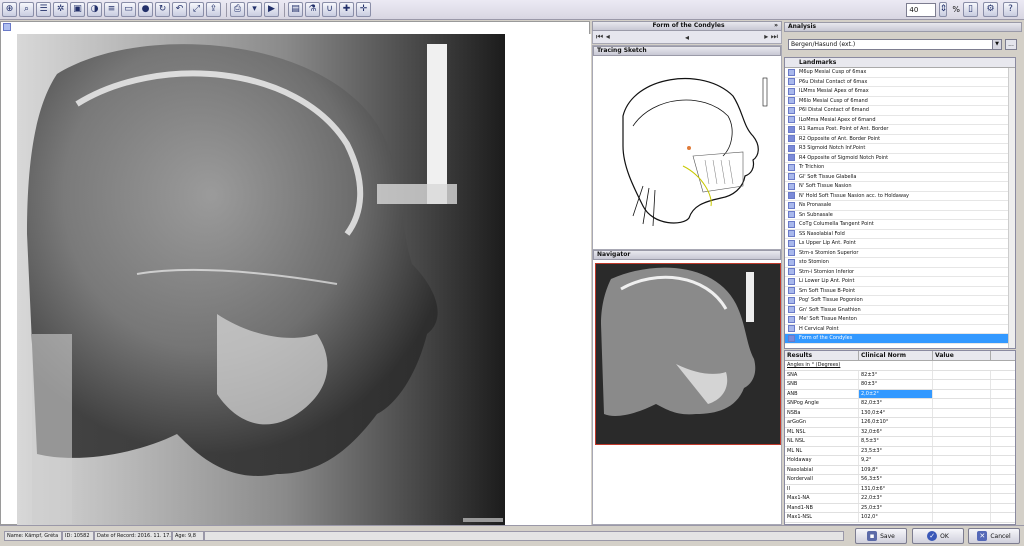 This screenshot has height=546, width=1024. Describe the element at coordinates (271, 9) in the screenshot. I see `play-icon: ▶` at that location.